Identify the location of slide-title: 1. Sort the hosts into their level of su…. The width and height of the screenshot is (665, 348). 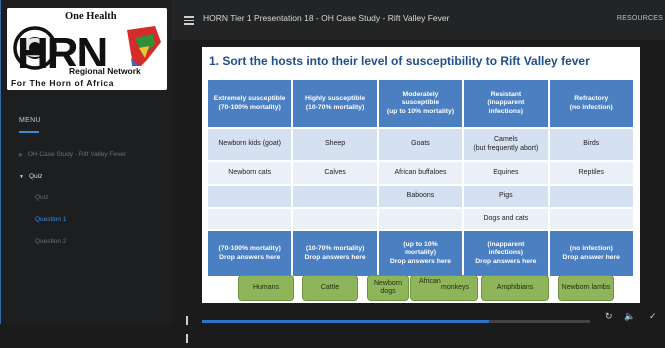
(399, 61).